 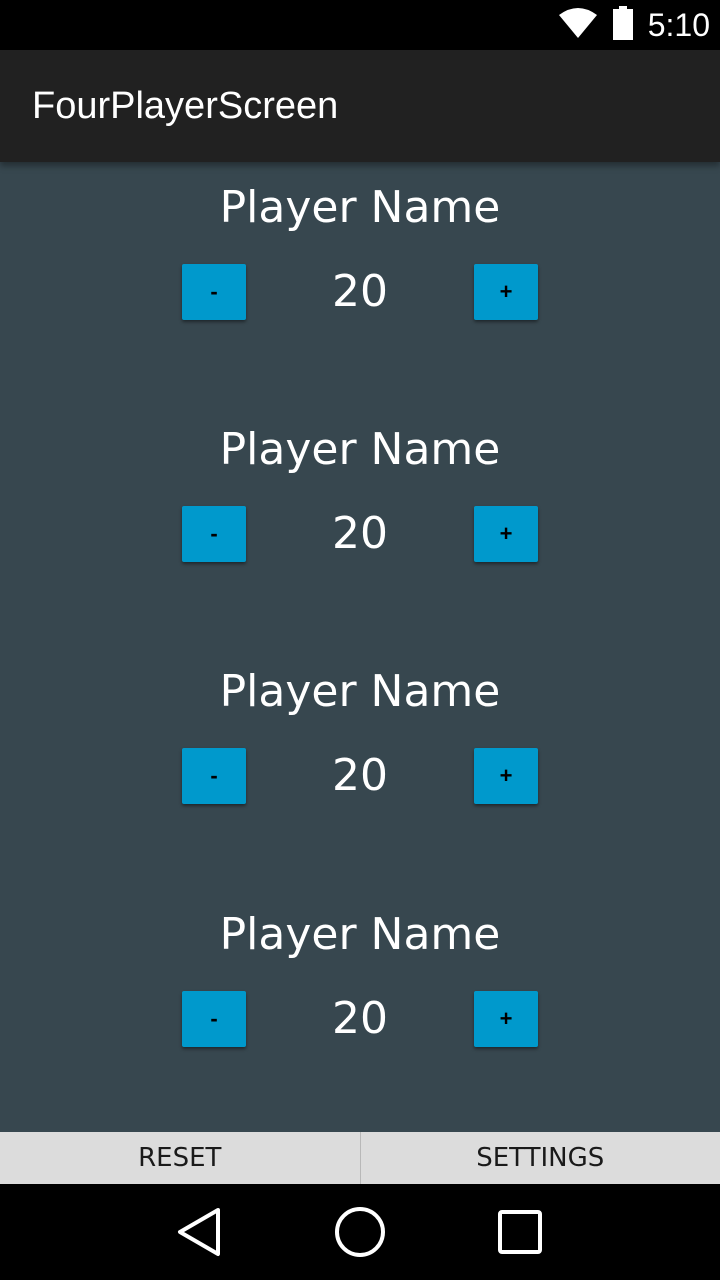 What do you see at coordinates (678, 24) in the screenshot?
I see `status-time: 5:10` at bounding box center [678, 24].